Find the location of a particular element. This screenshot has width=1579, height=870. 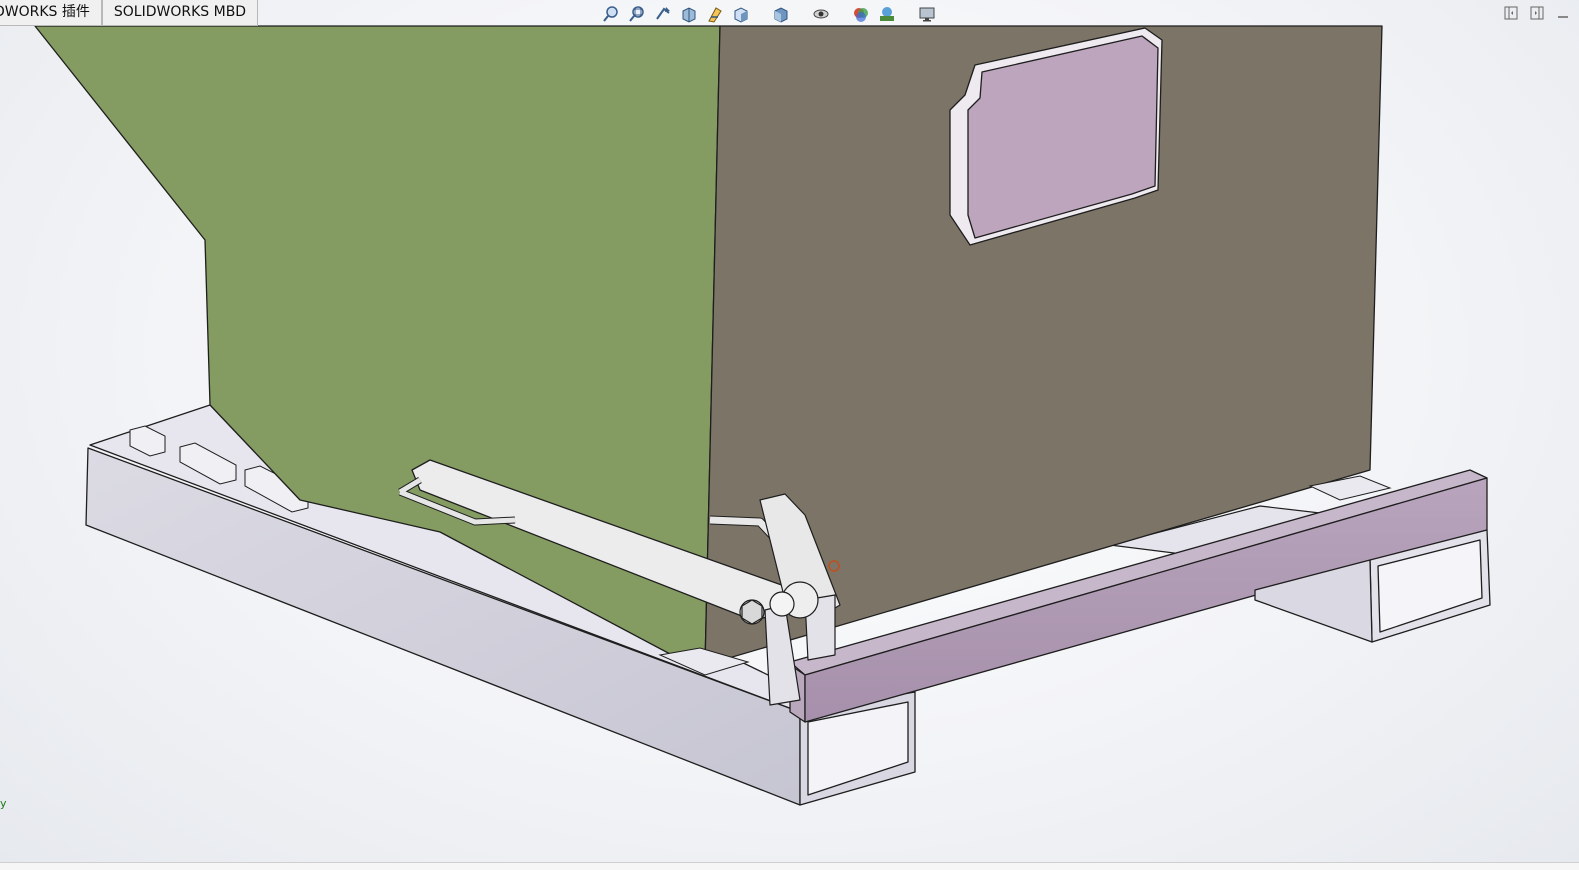

hide-show-items-icon is located at coordinates (821, 14).